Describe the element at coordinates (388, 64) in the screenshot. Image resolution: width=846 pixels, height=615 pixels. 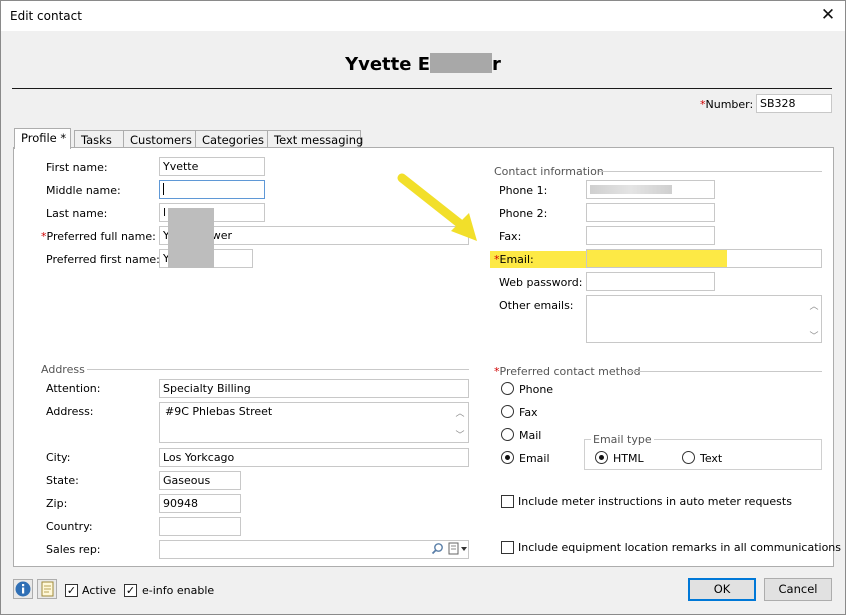
I see `contact-name-text: Yvette E` at that location.